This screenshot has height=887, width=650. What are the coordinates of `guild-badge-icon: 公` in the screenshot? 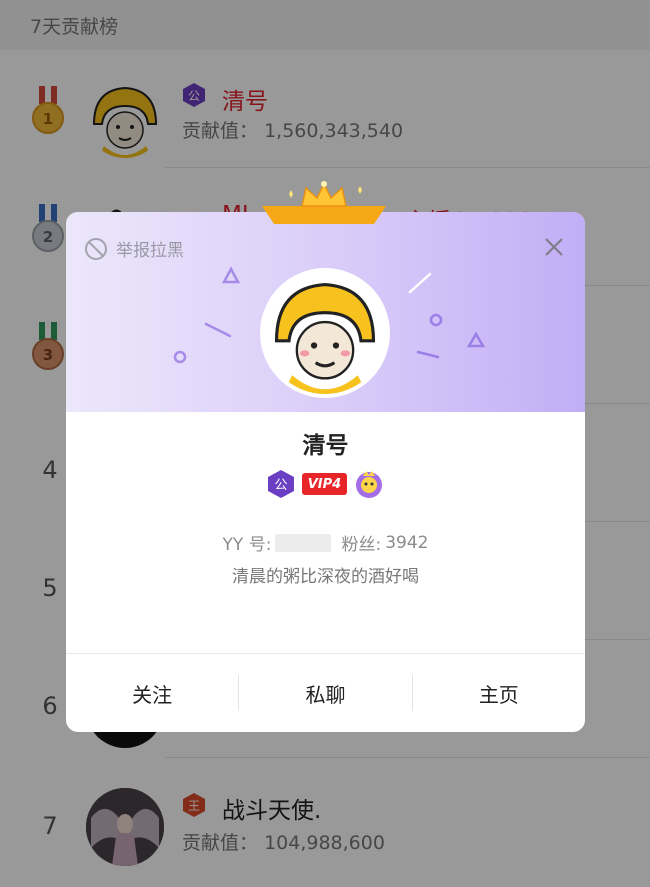 It's located at (280, 484).